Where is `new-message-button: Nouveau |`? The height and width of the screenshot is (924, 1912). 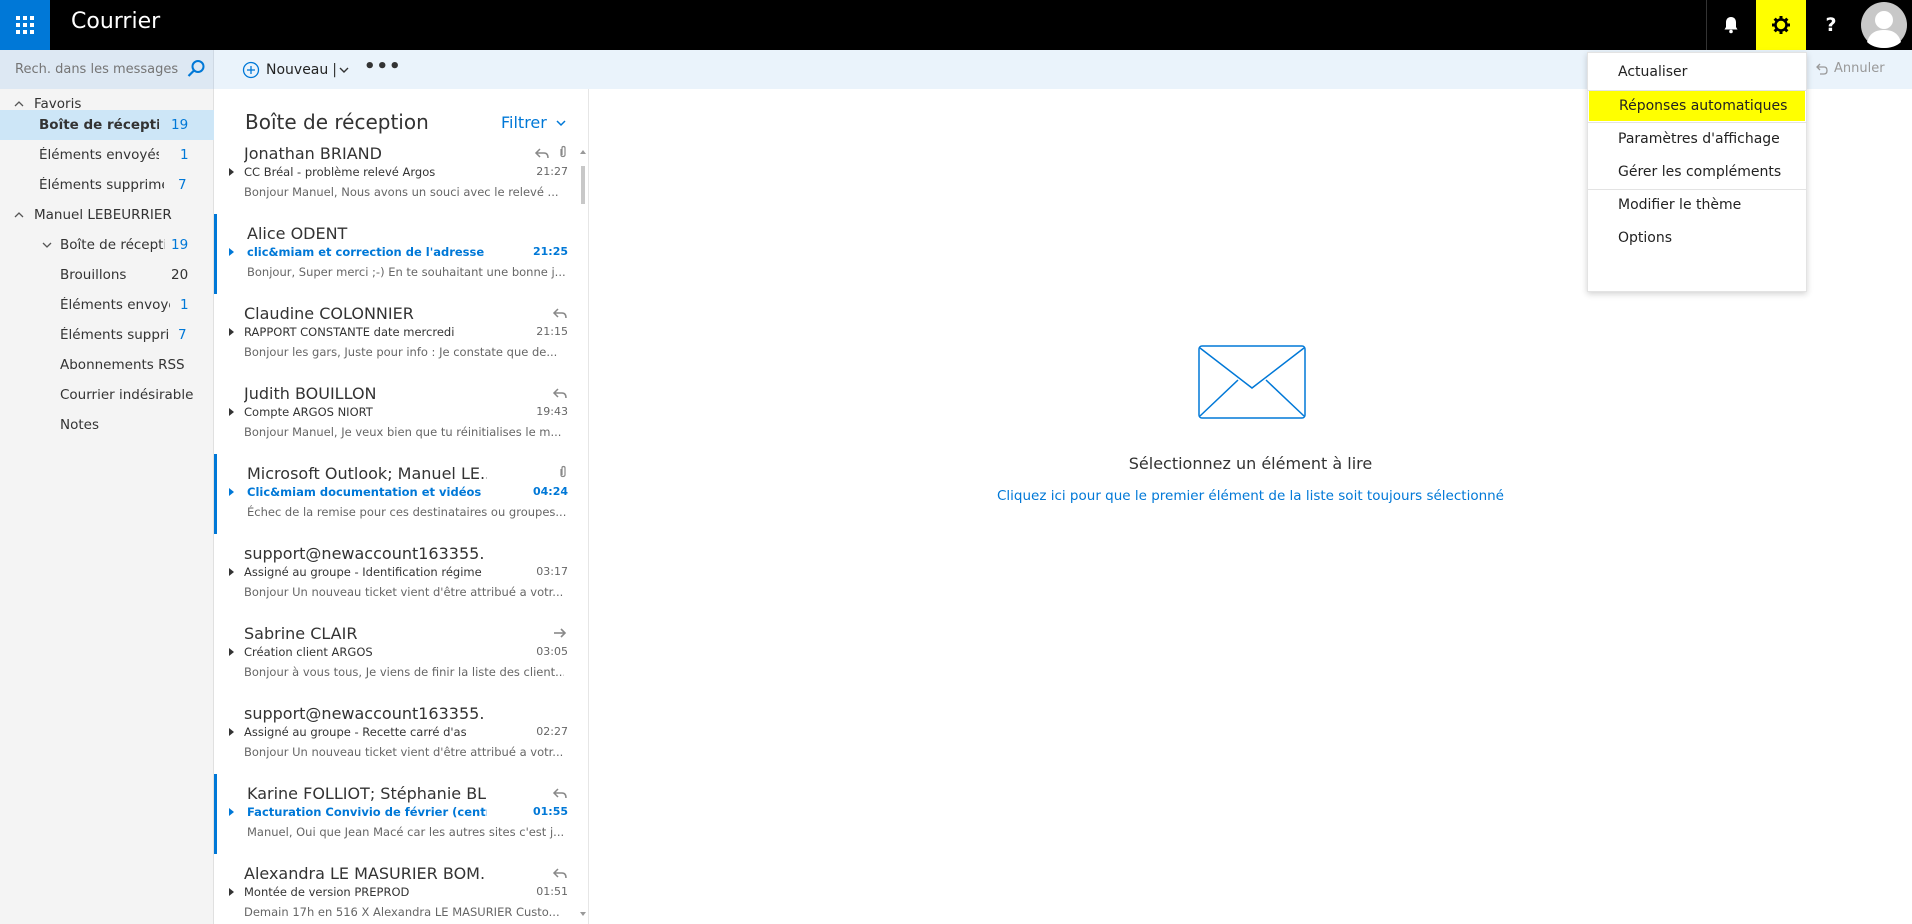 new-message-button: Nouveau | is located at coordinates (295, 70).